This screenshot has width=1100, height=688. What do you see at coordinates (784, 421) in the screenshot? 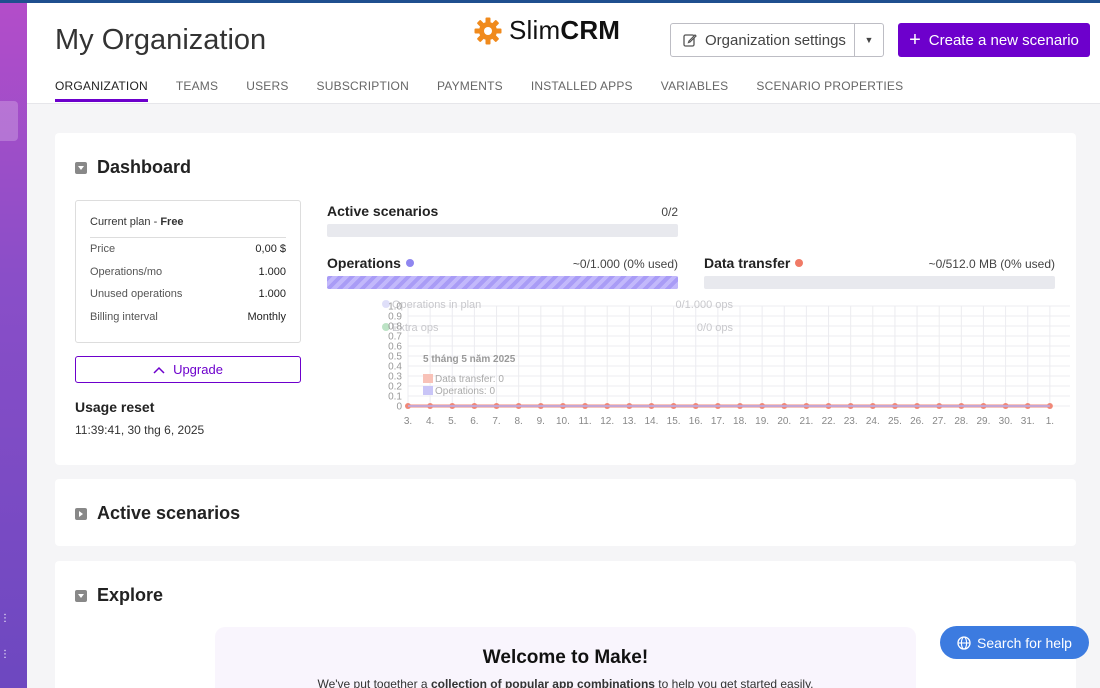
I see `x-tick-label: 20.` at bounding box center [784, 421].